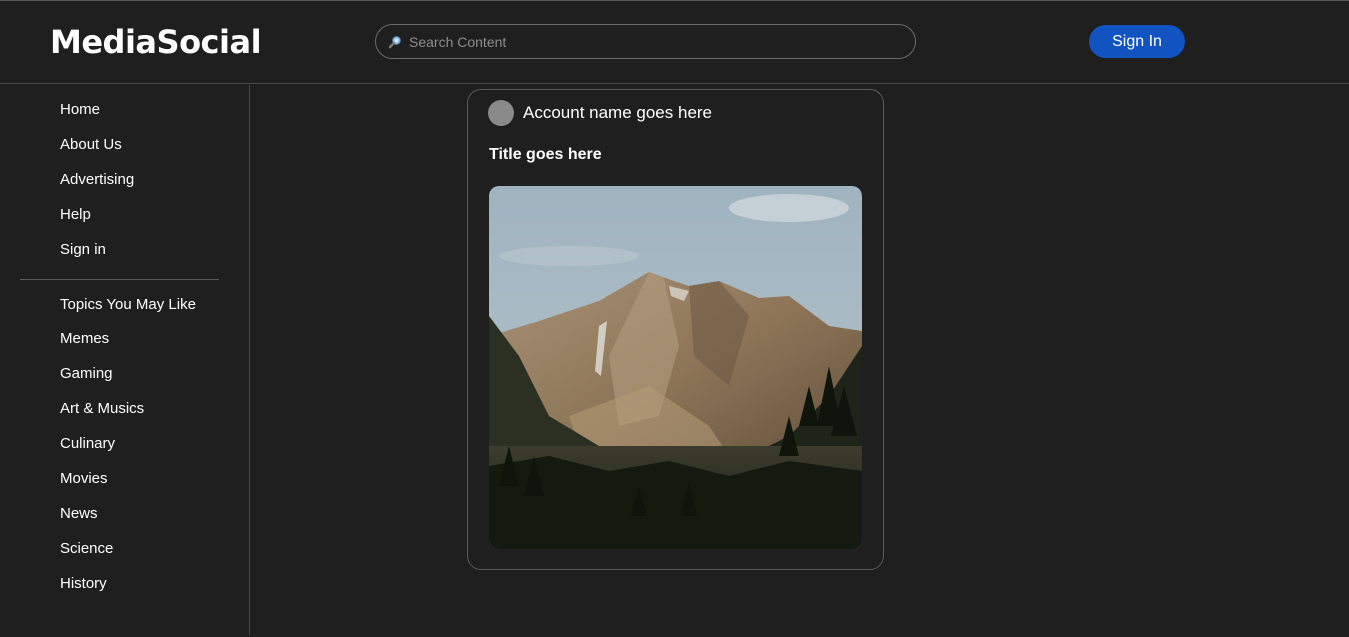  I want to click on topic-item-gaming: Gaming, so click(86, 373).